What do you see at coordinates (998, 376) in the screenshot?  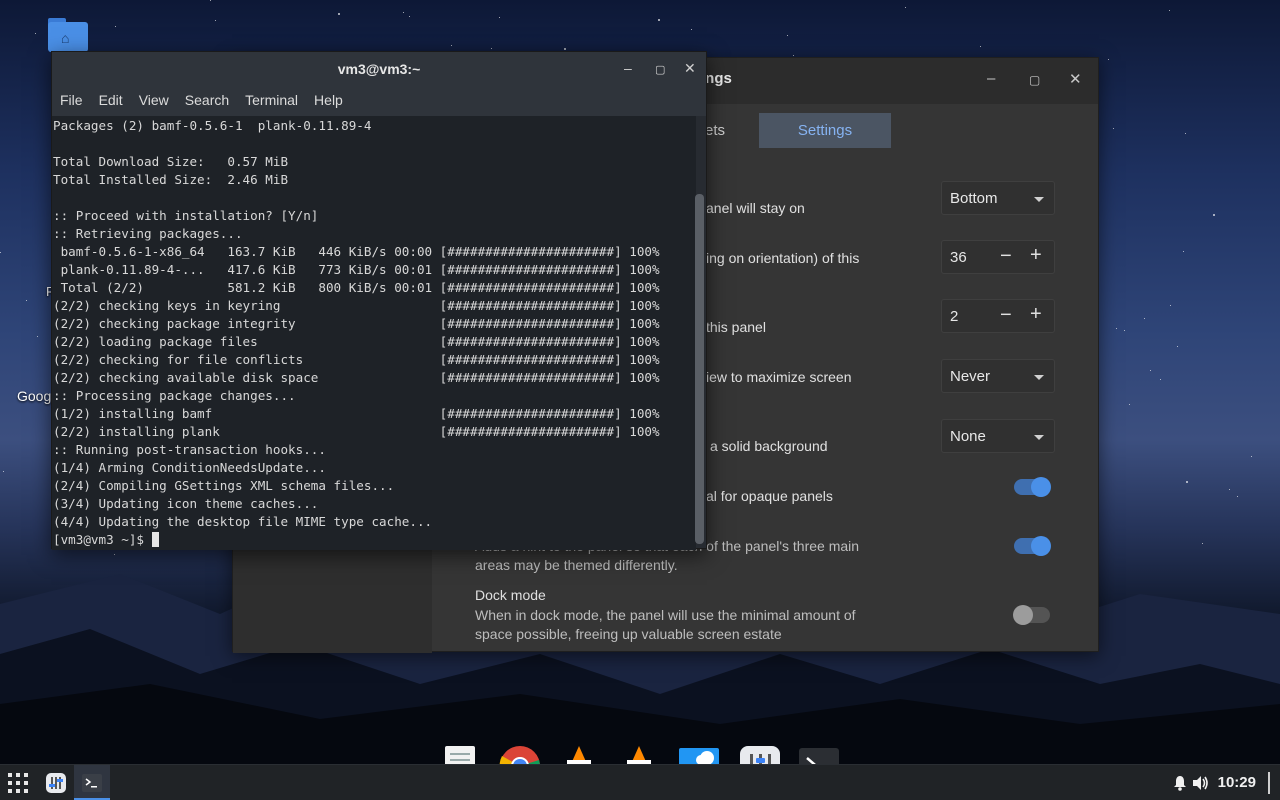 I see `autohide-dropdown: Never` at bounding box center [998, 376].